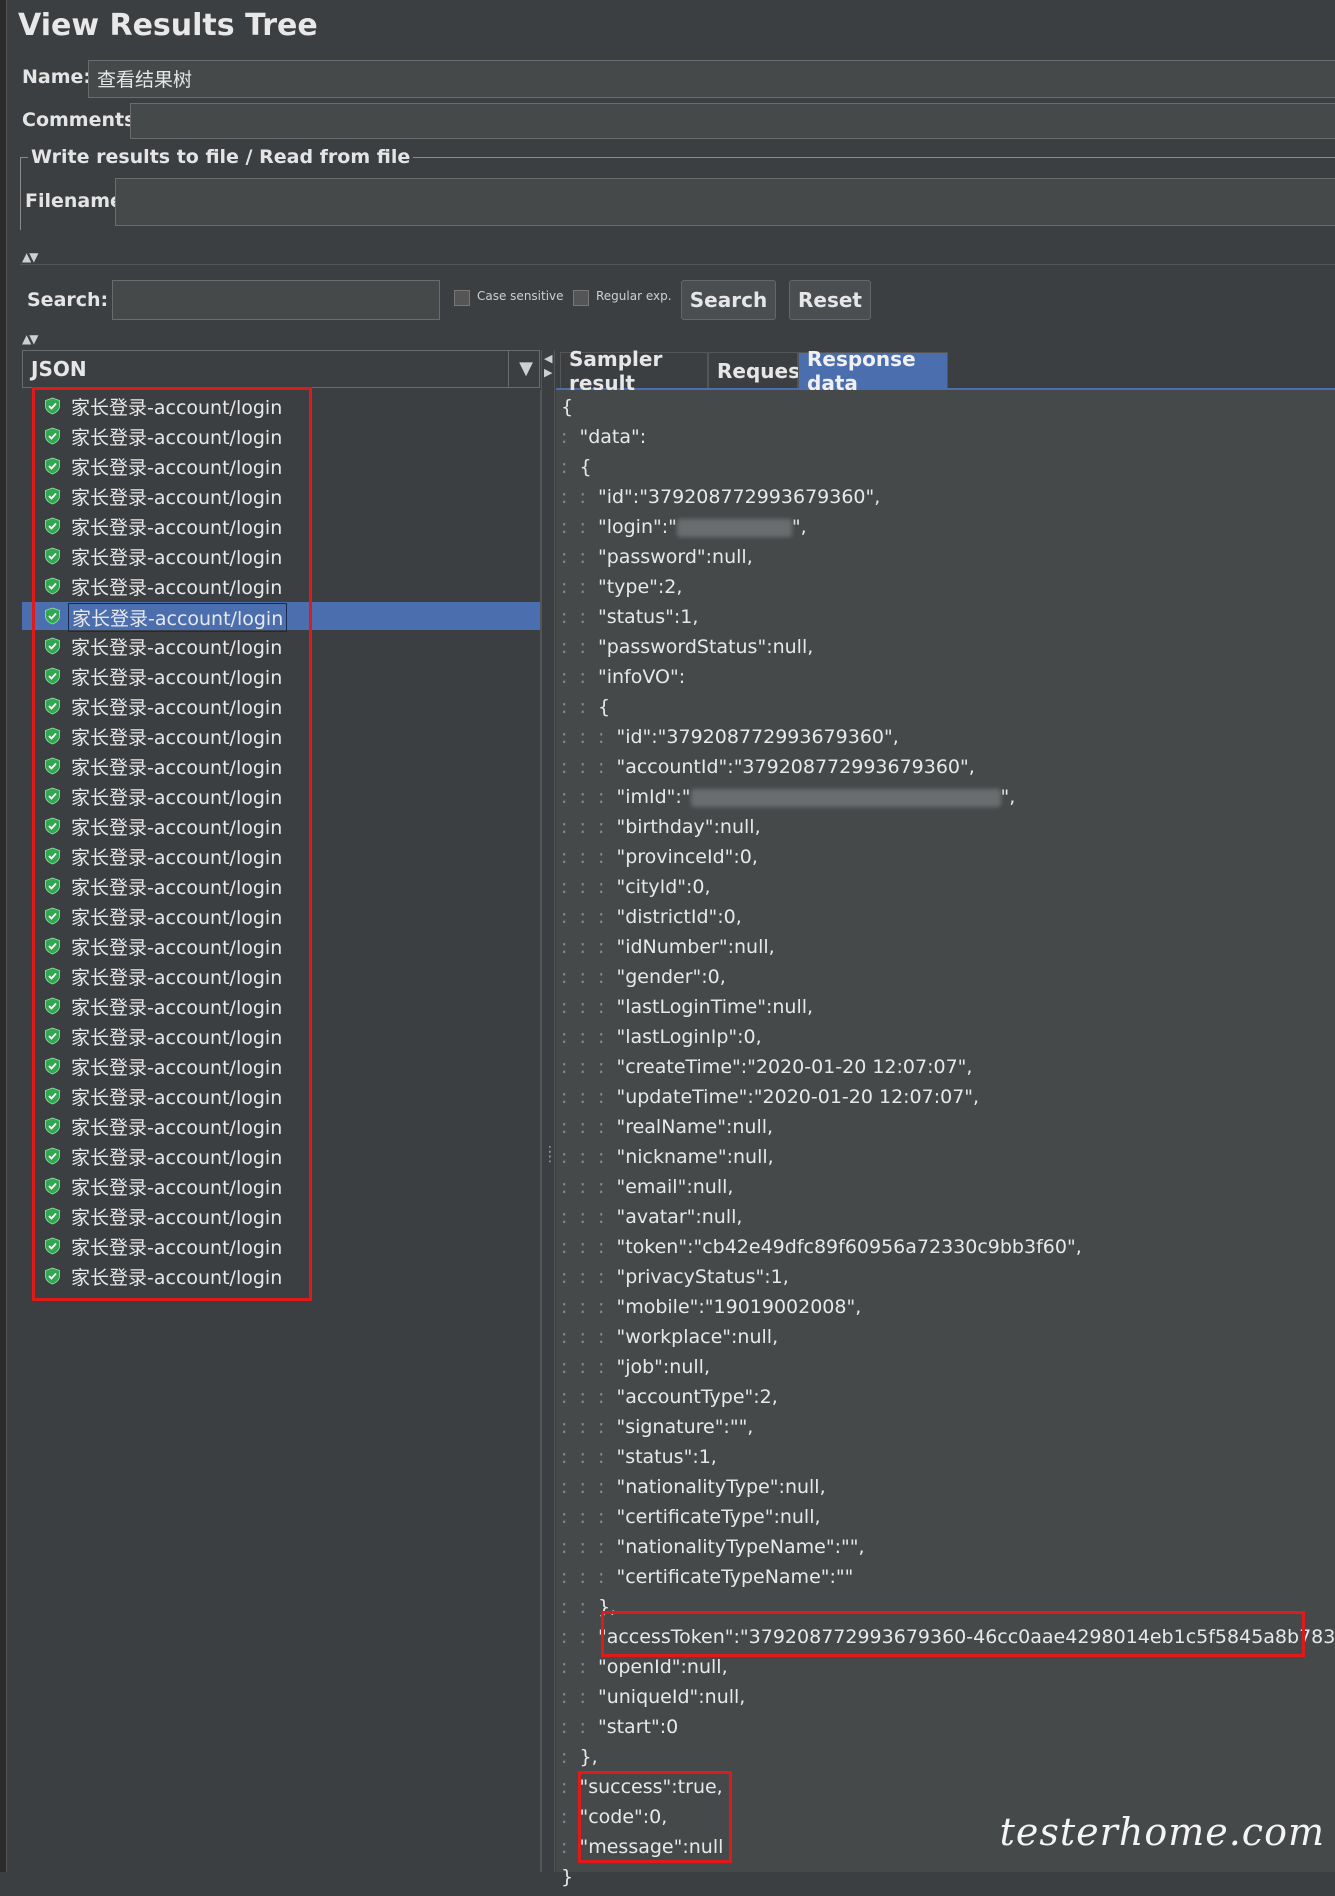 The image size is (1335, 1896). Describe the element at coordinates (603, 441) in the screenshot. I see `json-line: : "data":` at that location.